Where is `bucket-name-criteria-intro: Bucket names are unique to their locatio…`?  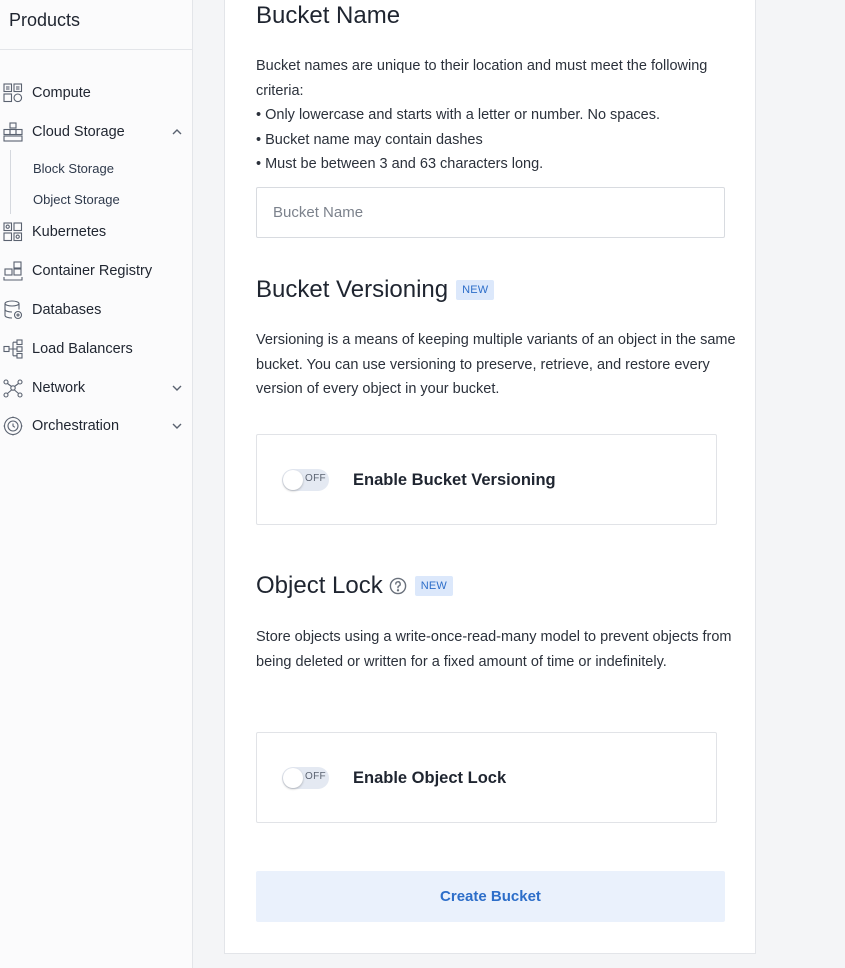 bucket-name-criteria-intro: Bucket names are unique to their locatio… is located at coordinates (482, 78).